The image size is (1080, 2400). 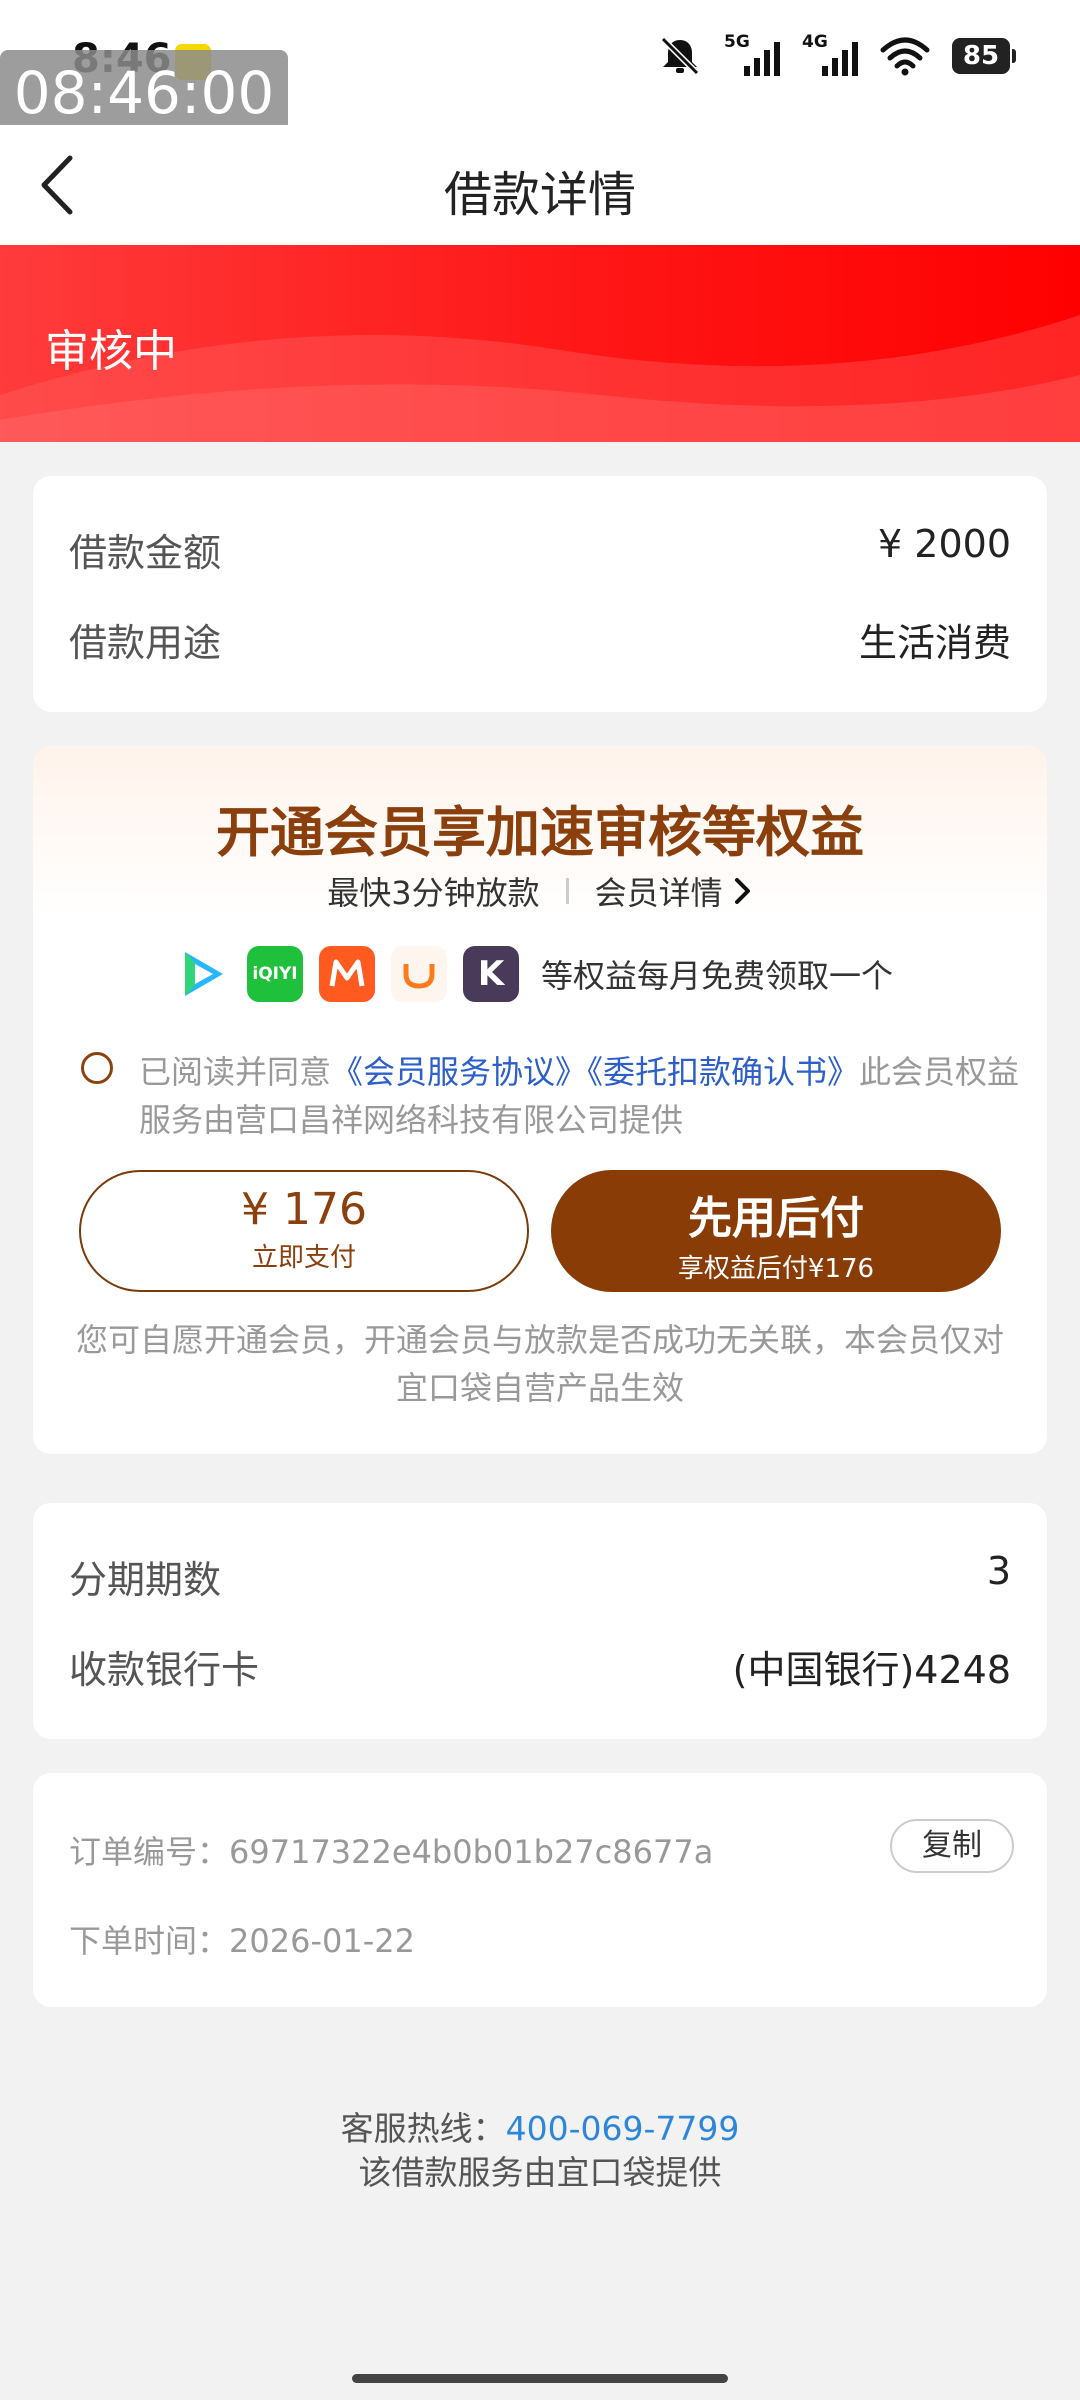 I want to click on member-detail-label: 会员详情, so click(x=658, y=893).